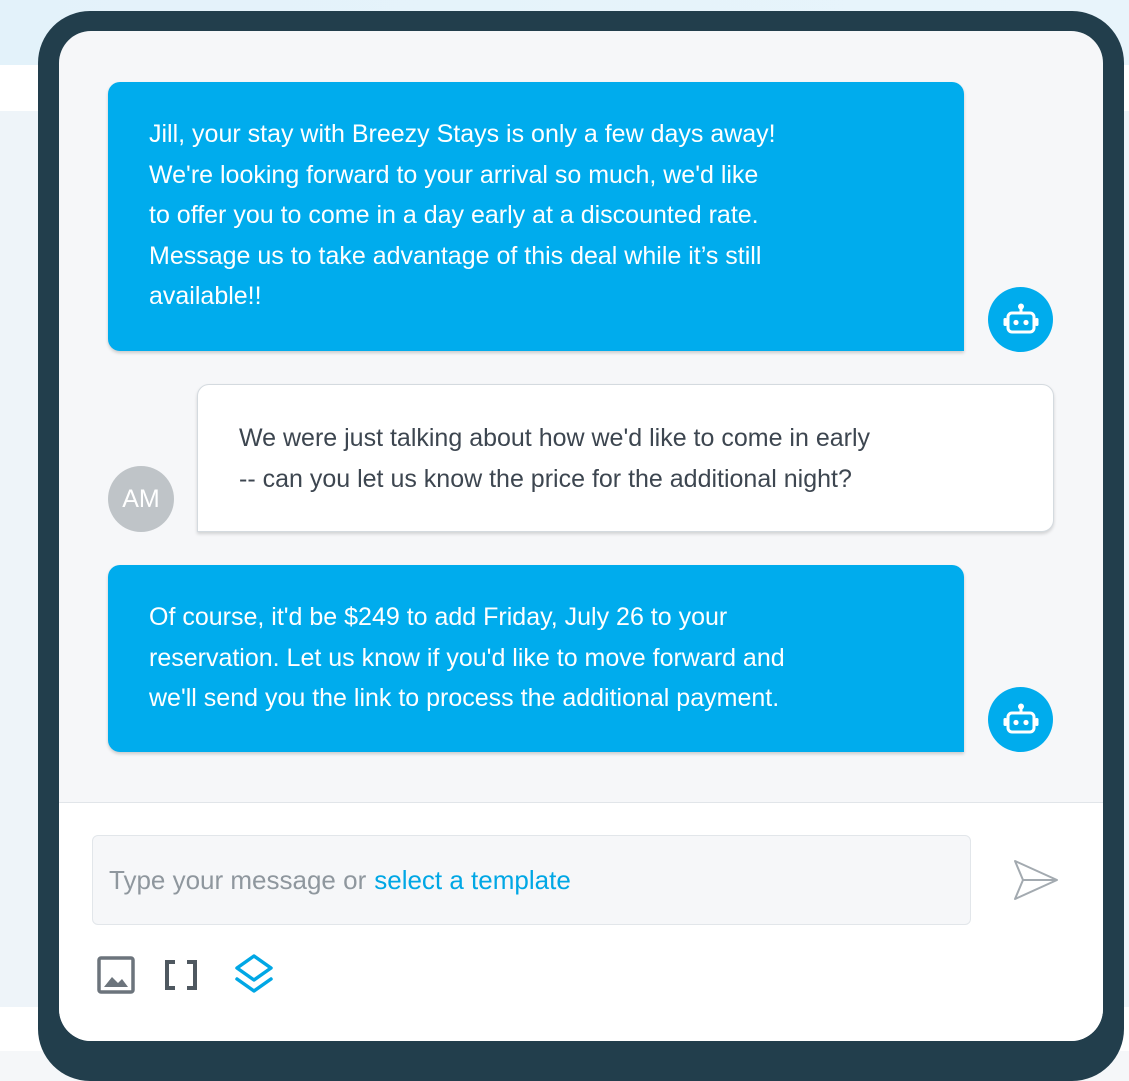  What do you see at coordinates (238, 879) in the screenshot?
I see `input-placeholder: Type your message or` at bounding box center [238, 879].